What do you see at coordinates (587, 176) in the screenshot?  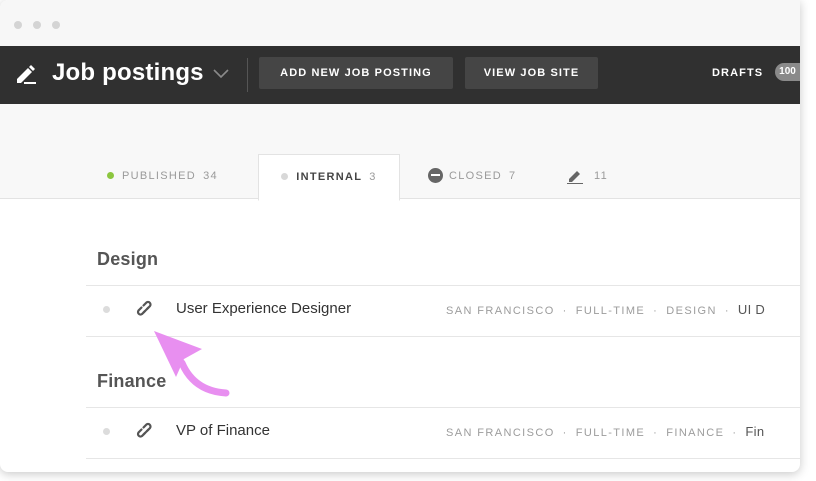 I see `tab-drafts: 11` at bounding box center [587, 176].